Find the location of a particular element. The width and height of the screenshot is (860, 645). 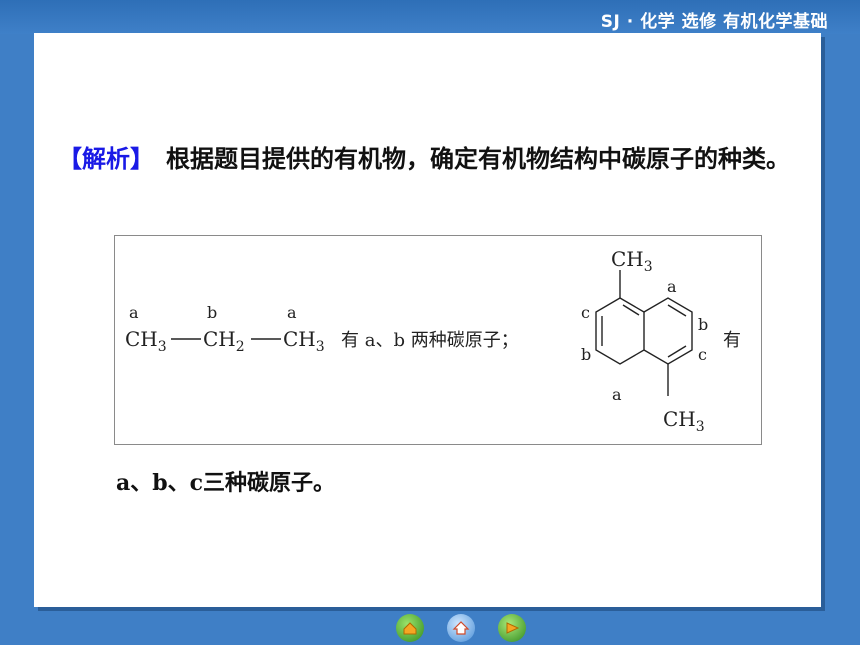

back-icon is located at coordinates (461, 628).